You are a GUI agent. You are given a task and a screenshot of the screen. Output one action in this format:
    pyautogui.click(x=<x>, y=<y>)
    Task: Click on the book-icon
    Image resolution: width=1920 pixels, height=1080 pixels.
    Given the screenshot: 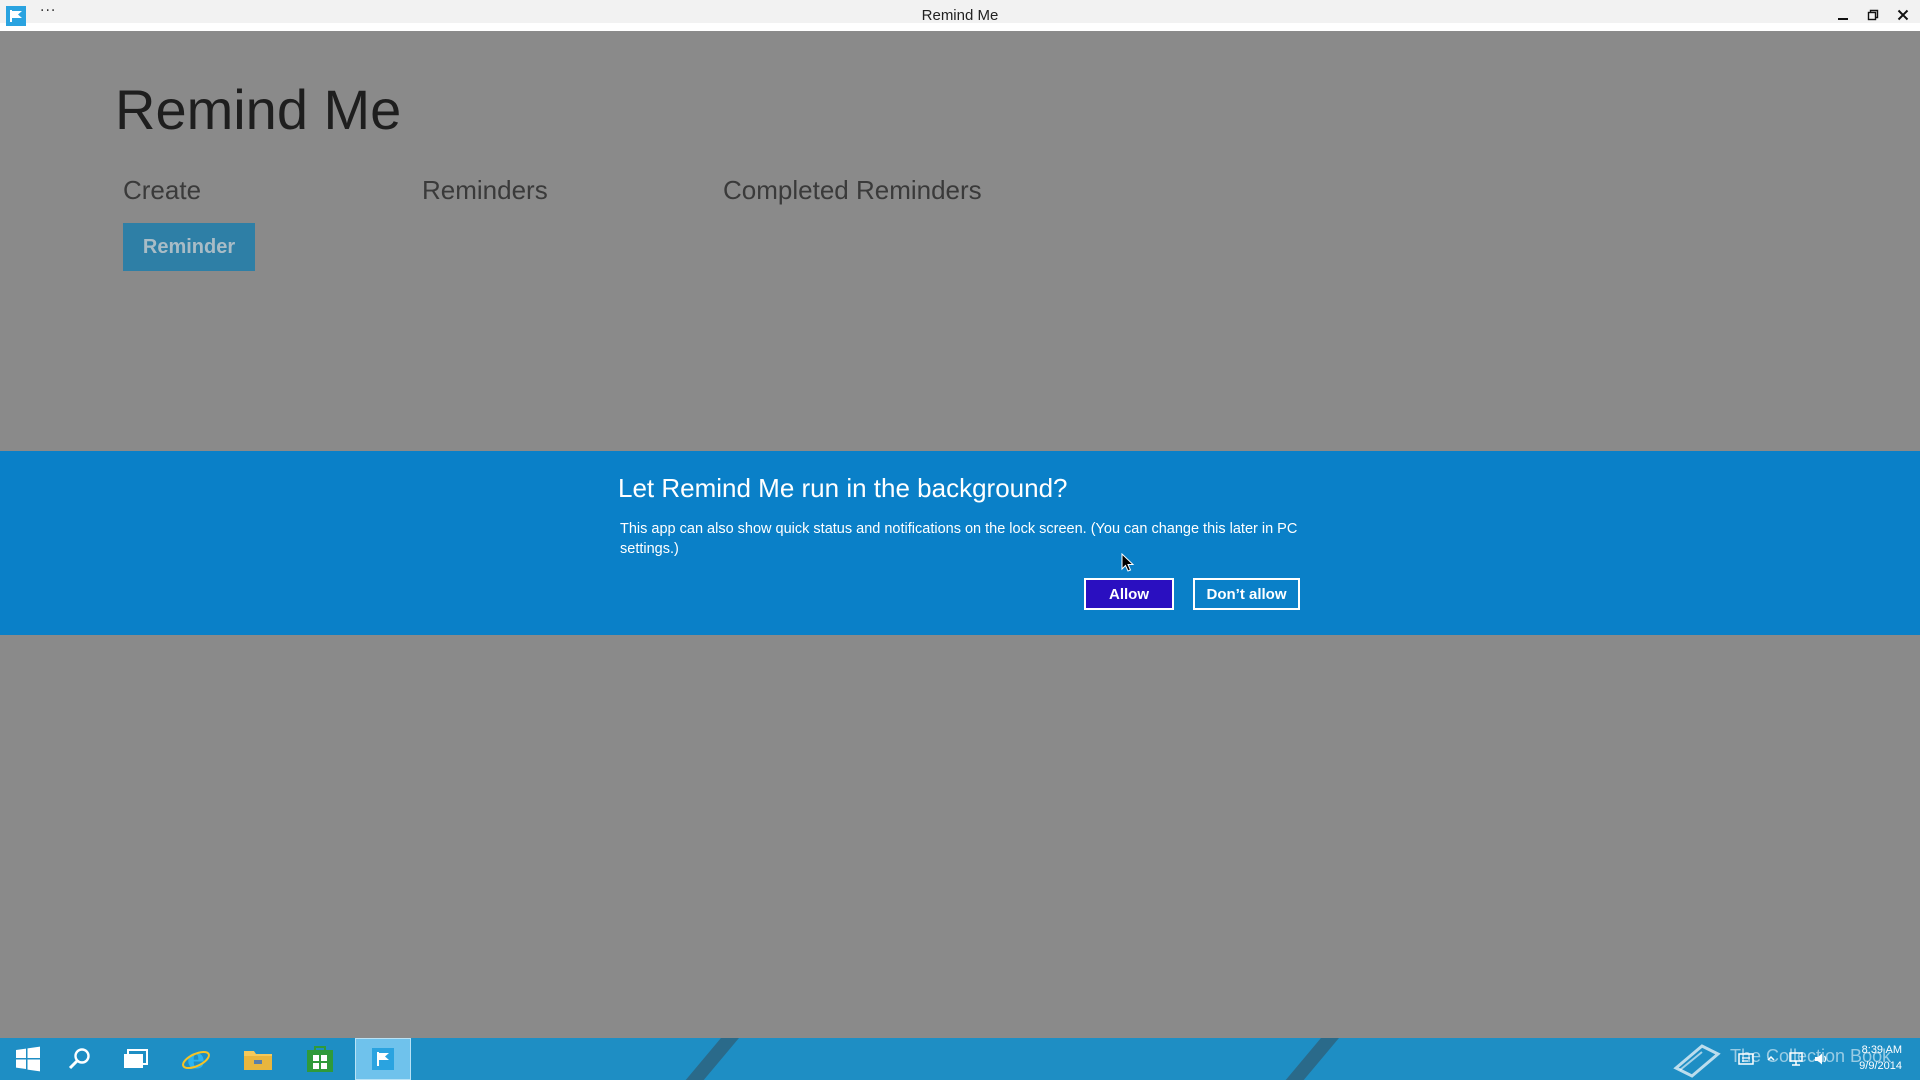 What is the action you would take?
    pyautogui.click(x=1697, y=1061)
    